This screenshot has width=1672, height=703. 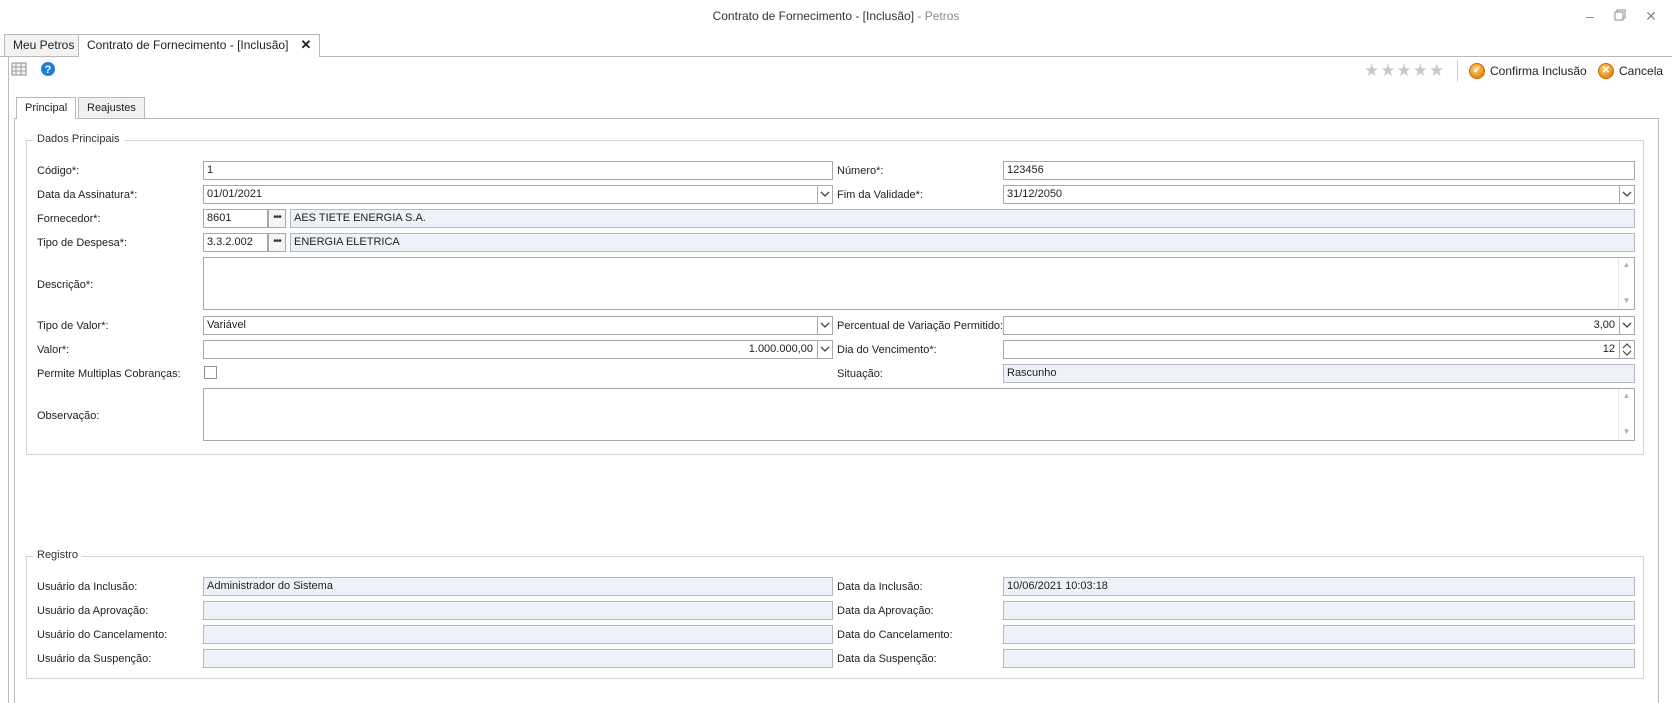 What do you see at coordinates (68, 416) in the screenshot?
I see `observacao-label: Observação:` at bounding box center [68, 416].